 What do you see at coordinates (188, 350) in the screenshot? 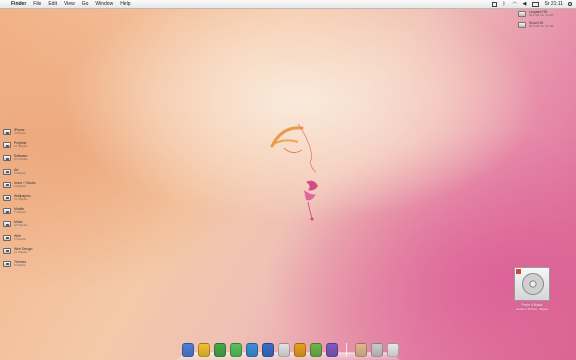
I see `finder-icon` at bounding box center [188, 350].